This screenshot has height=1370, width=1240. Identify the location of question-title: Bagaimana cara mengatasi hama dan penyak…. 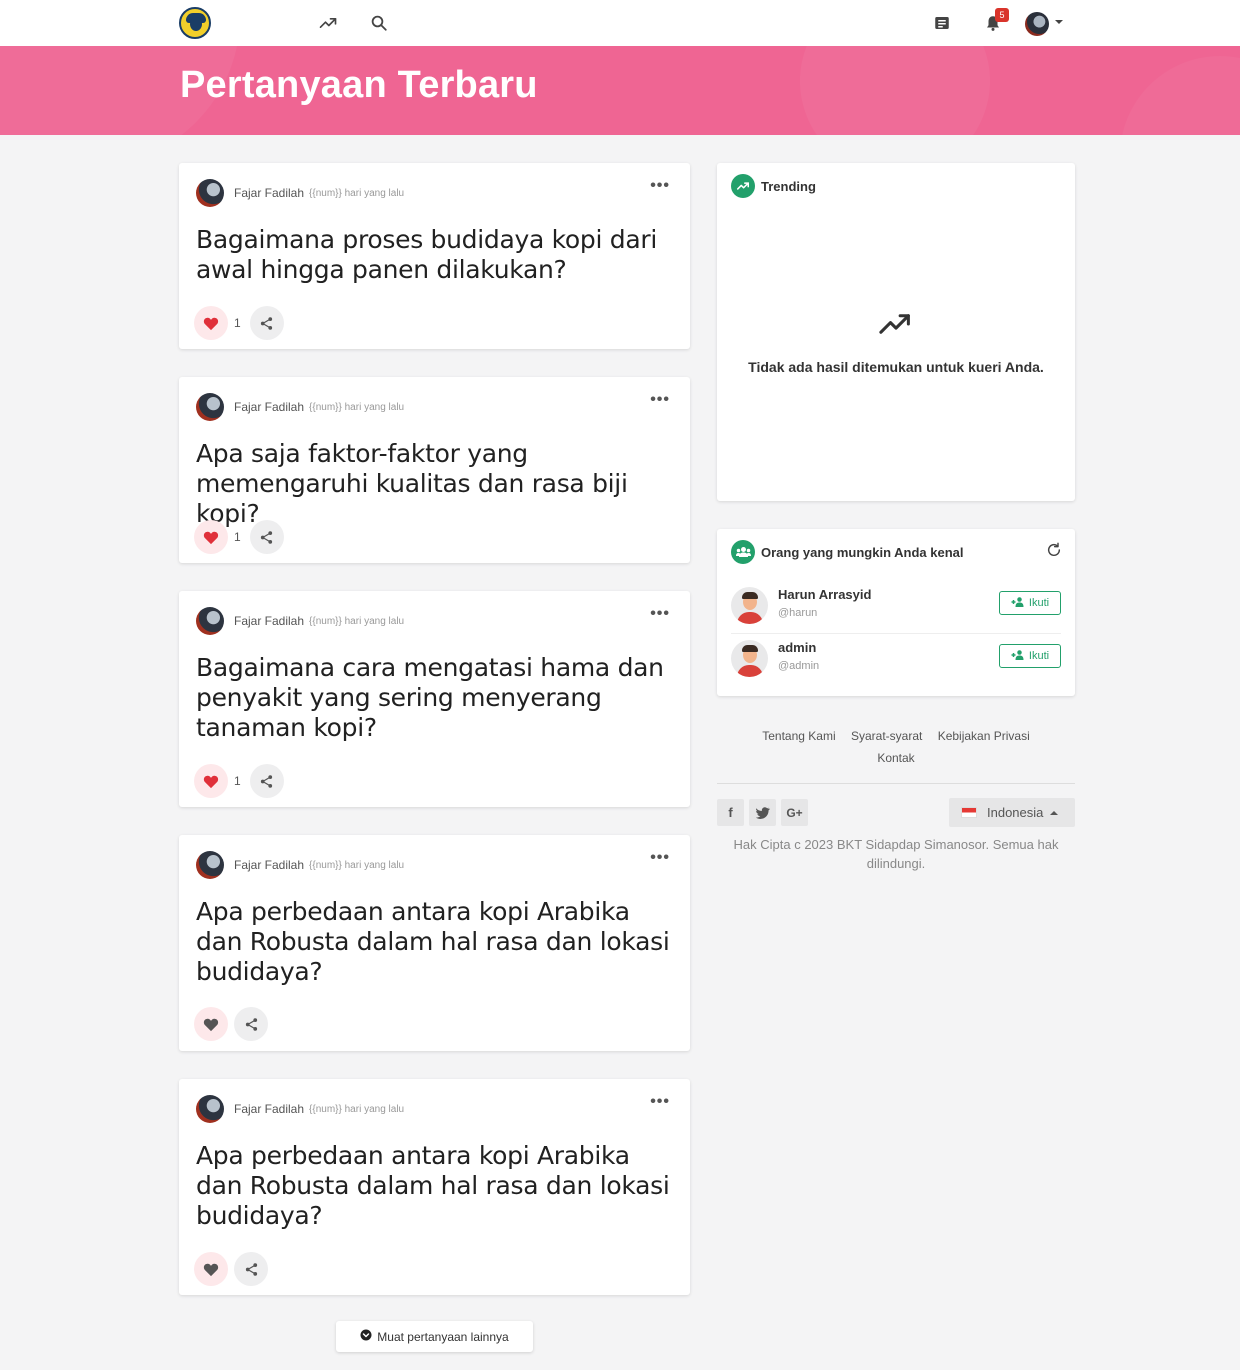
(436, 698).